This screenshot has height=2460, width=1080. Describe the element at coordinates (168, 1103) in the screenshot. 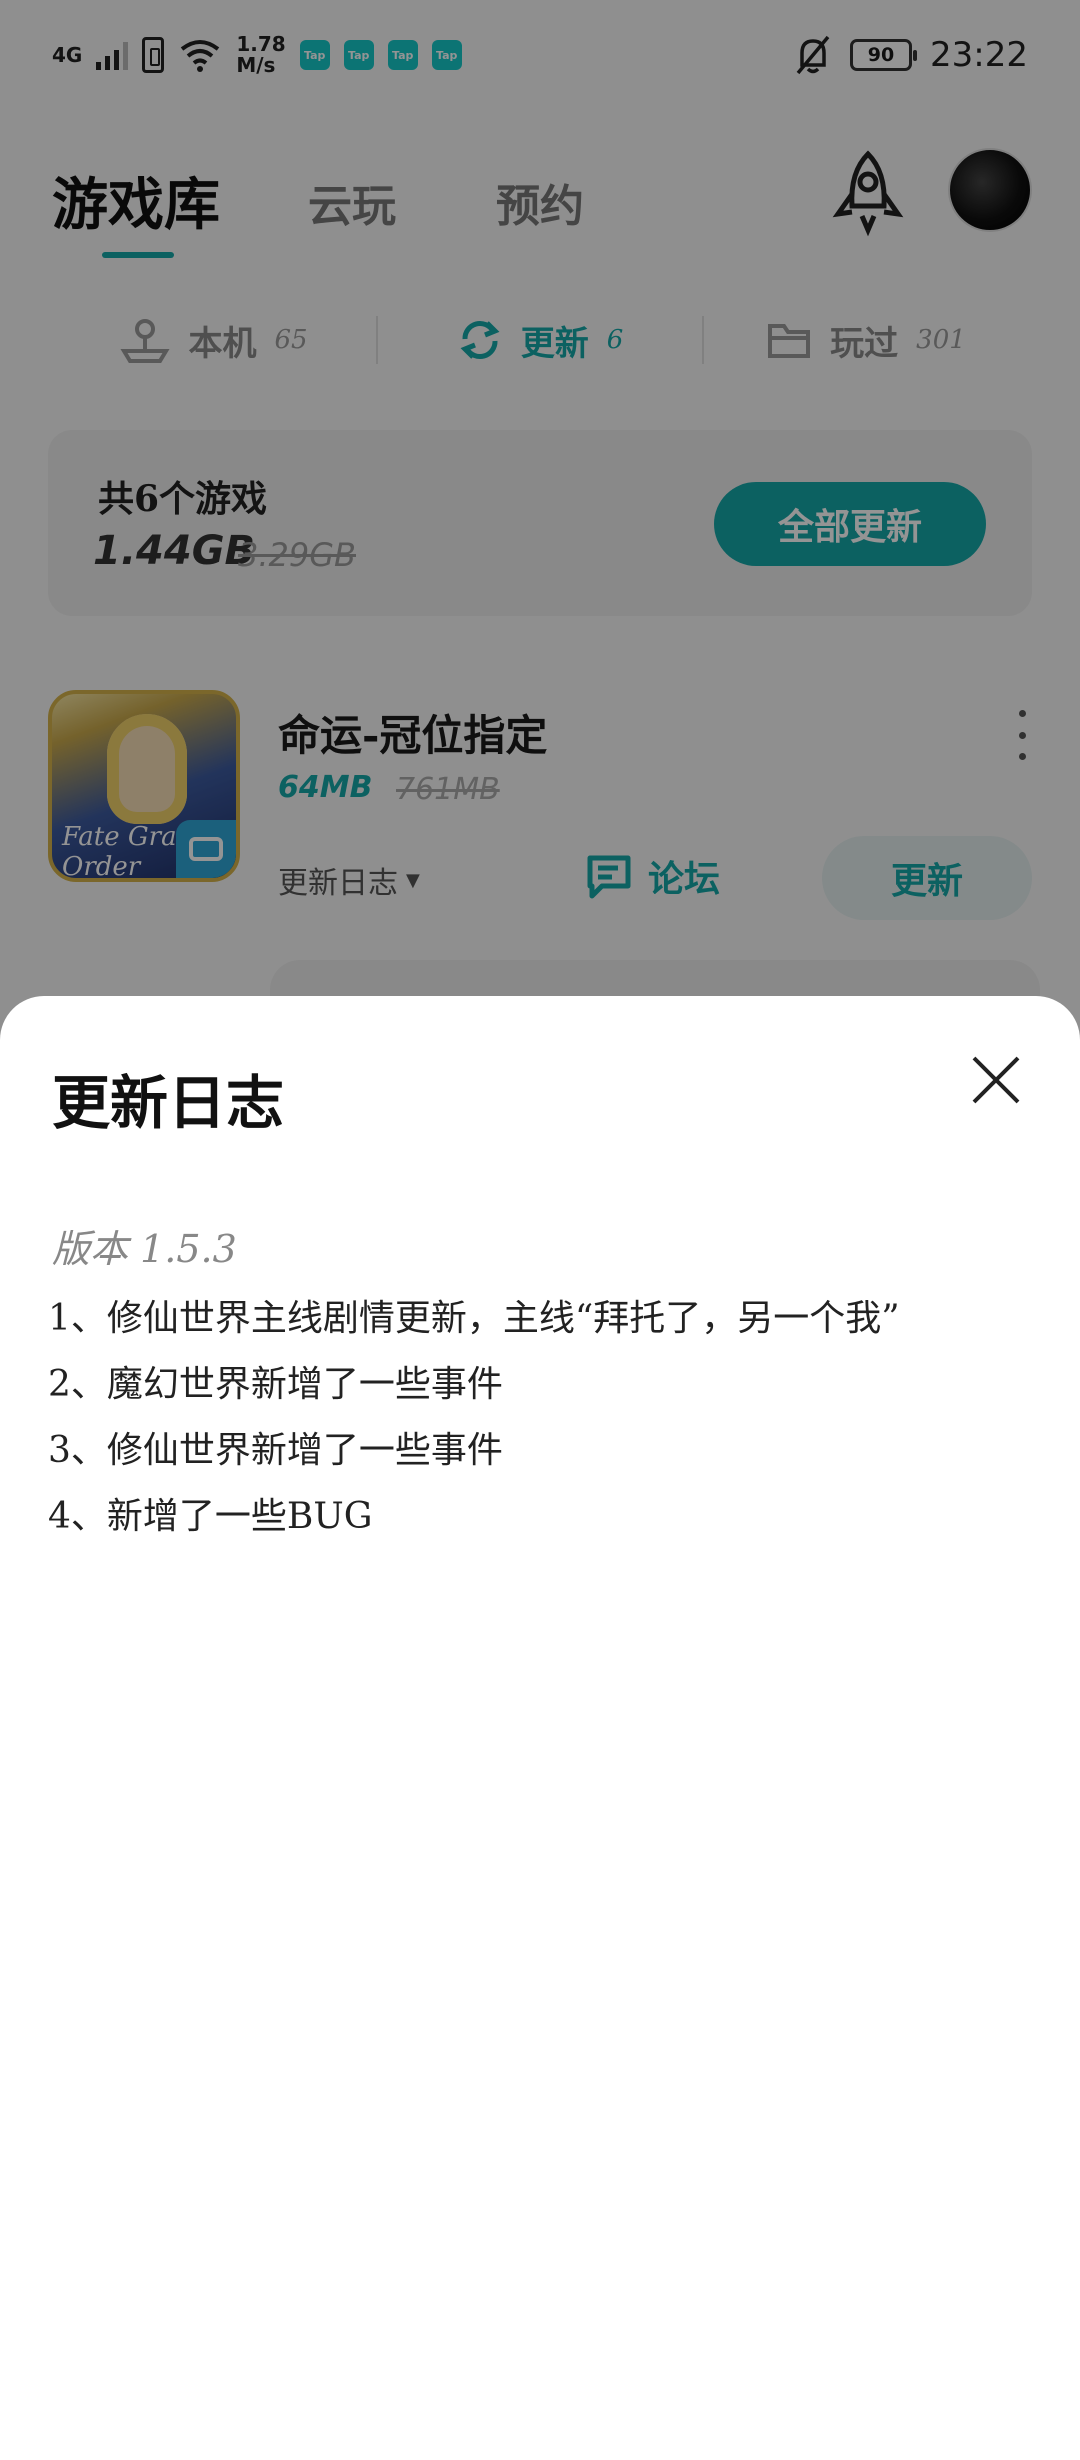

I see `sheet-title: 更新日志` at that location.